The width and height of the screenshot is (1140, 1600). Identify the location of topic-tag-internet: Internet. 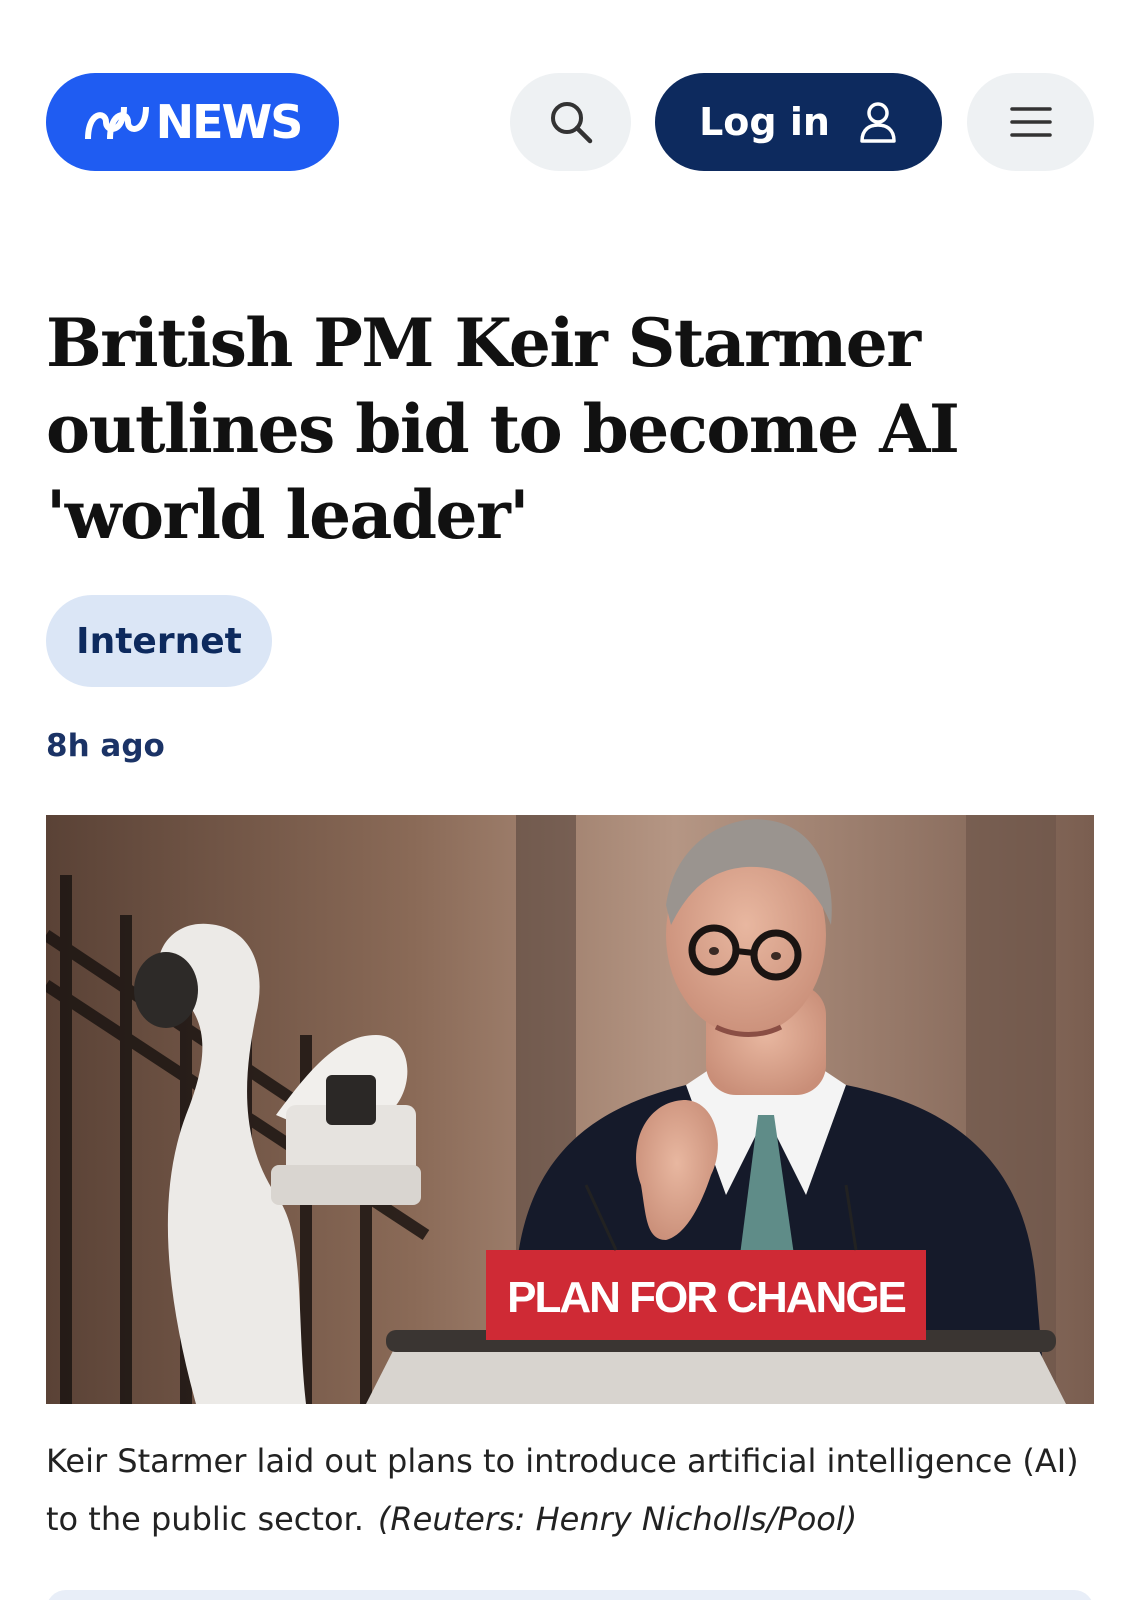
(159, 641).